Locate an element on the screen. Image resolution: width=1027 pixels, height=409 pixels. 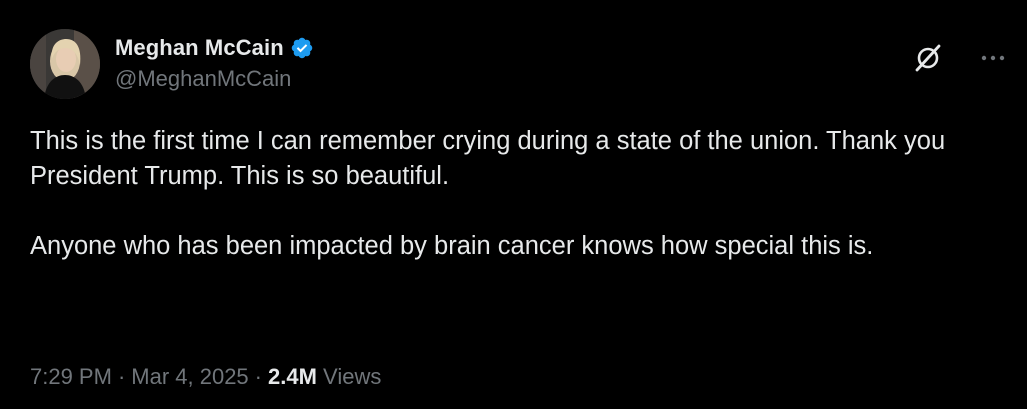
display-name: Meghan McCain is located at coordinates (199, 48).